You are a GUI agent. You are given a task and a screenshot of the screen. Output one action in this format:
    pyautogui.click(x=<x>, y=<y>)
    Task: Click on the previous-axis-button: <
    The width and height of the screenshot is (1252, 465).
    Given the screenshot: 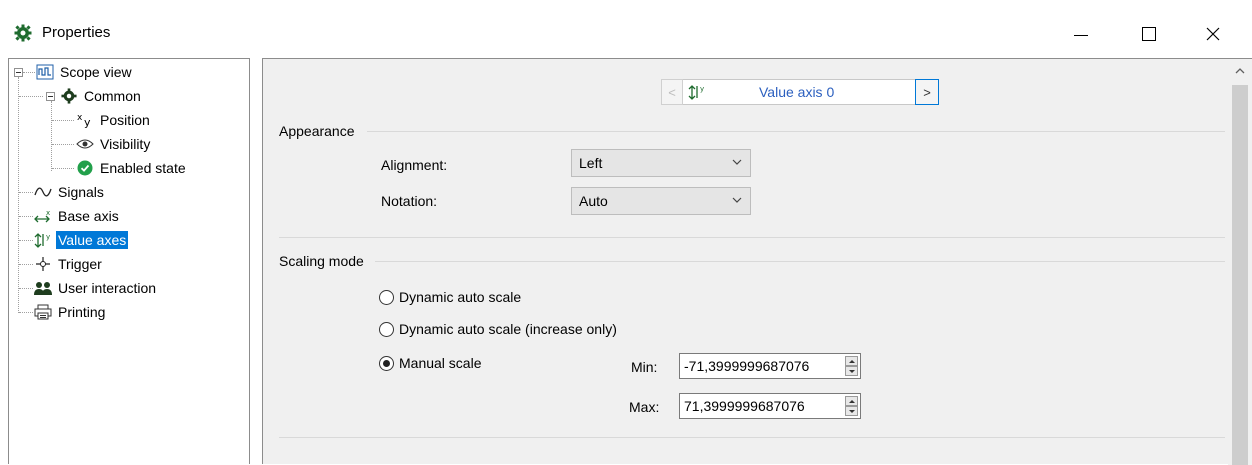 What is the action you would take?
    pyautogui.click(x=672, y=92)
    